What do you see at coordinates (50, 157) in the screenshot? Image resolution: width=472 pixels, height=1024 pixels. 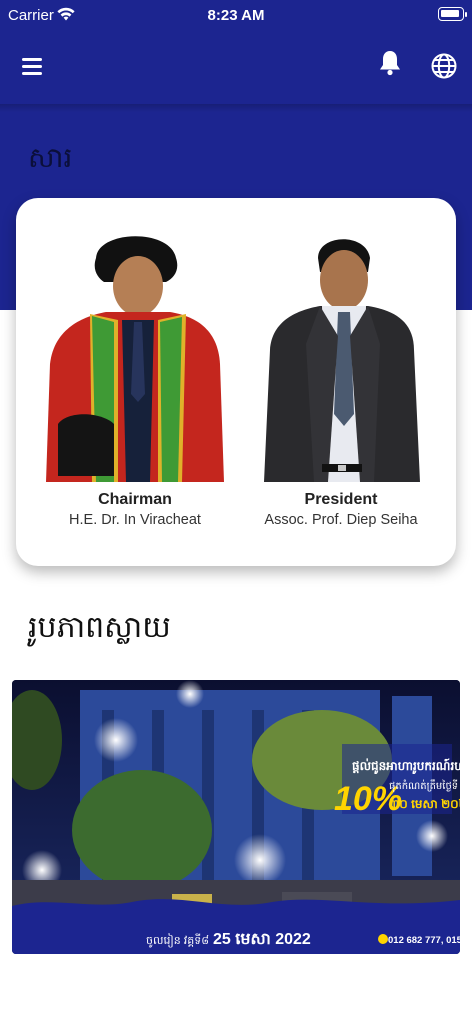 I see `message-section-title: សារ` at bounding box center [50, 157].